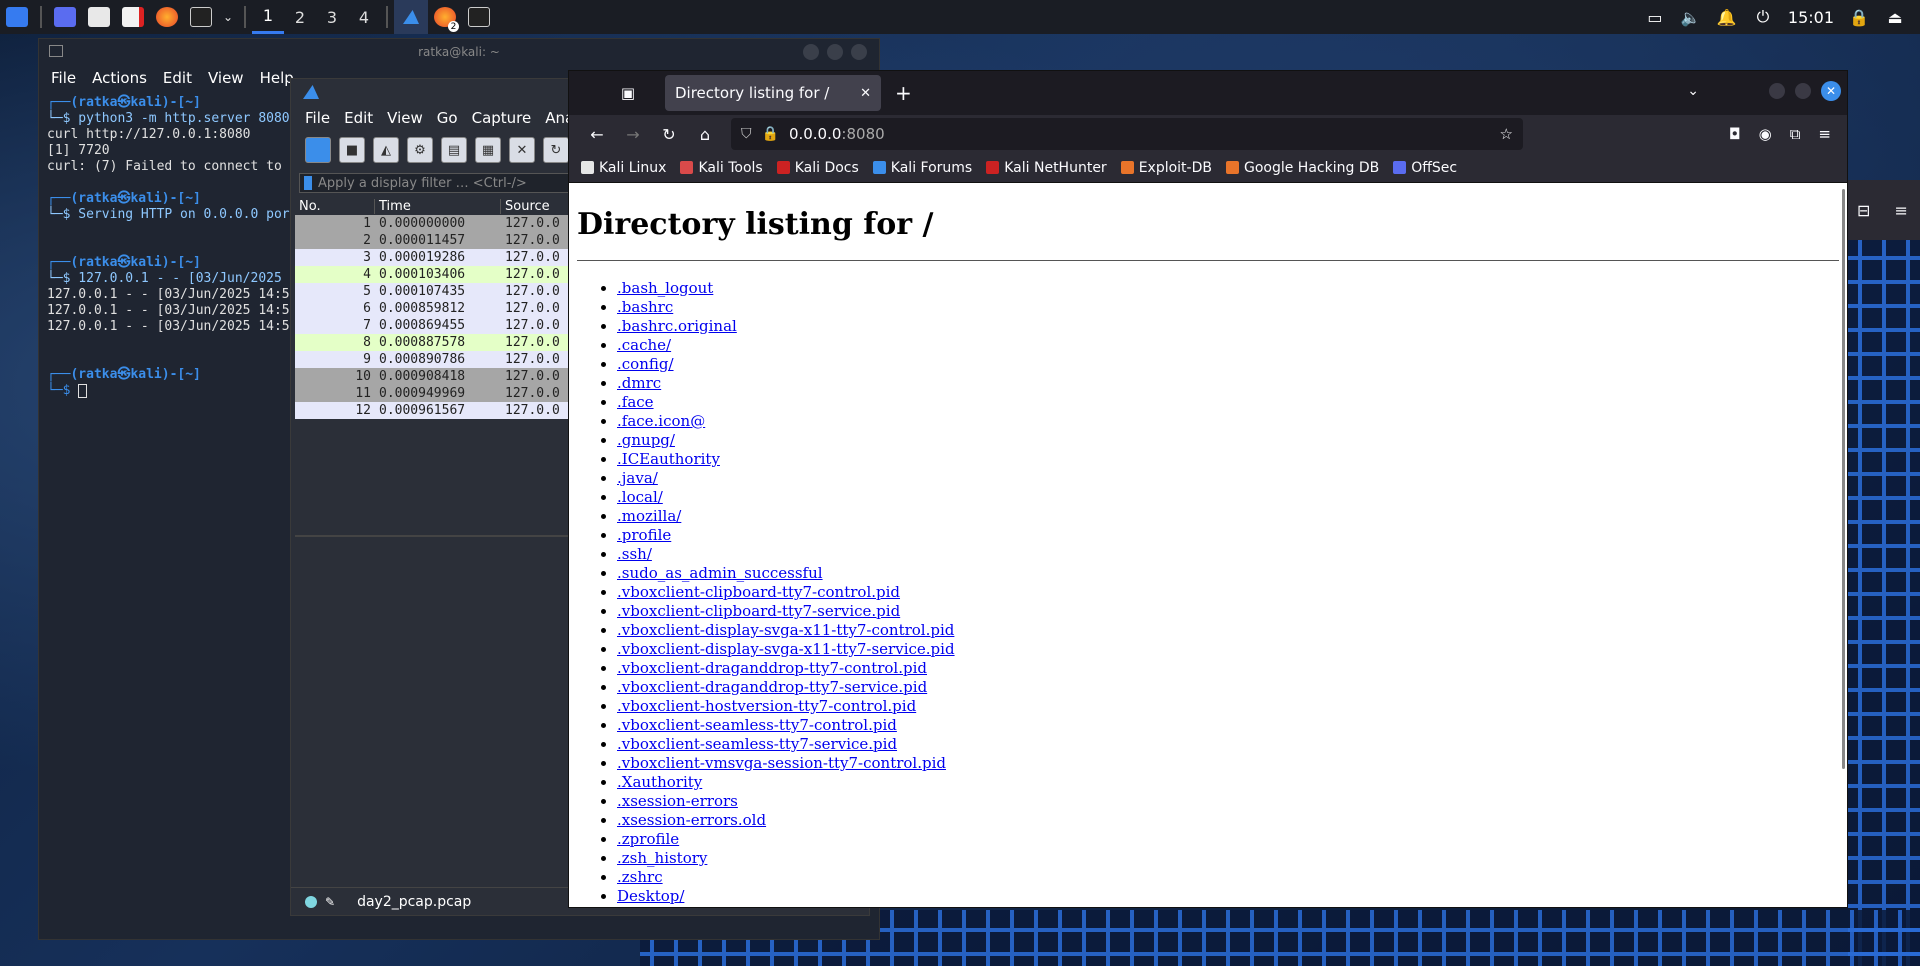 The height and width of the screenshot is (966, 1920). Describe the element at coordinates (268, 17) in the screenshot. I see `workspace-1: 1` at that location.